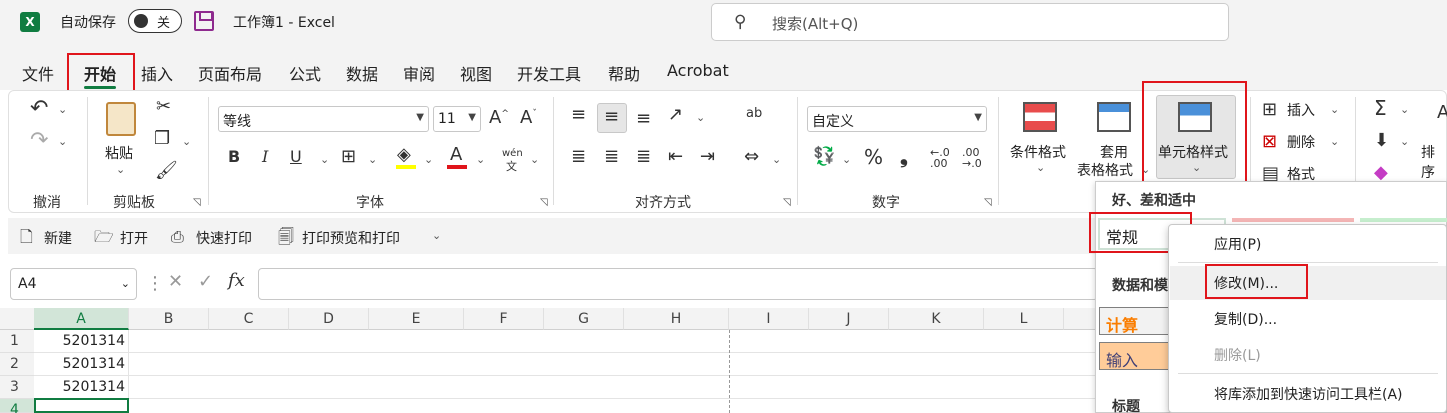 This screenshot has width=1447, height=413. I want to click on insert-function-button: fx, so click(236, 281).